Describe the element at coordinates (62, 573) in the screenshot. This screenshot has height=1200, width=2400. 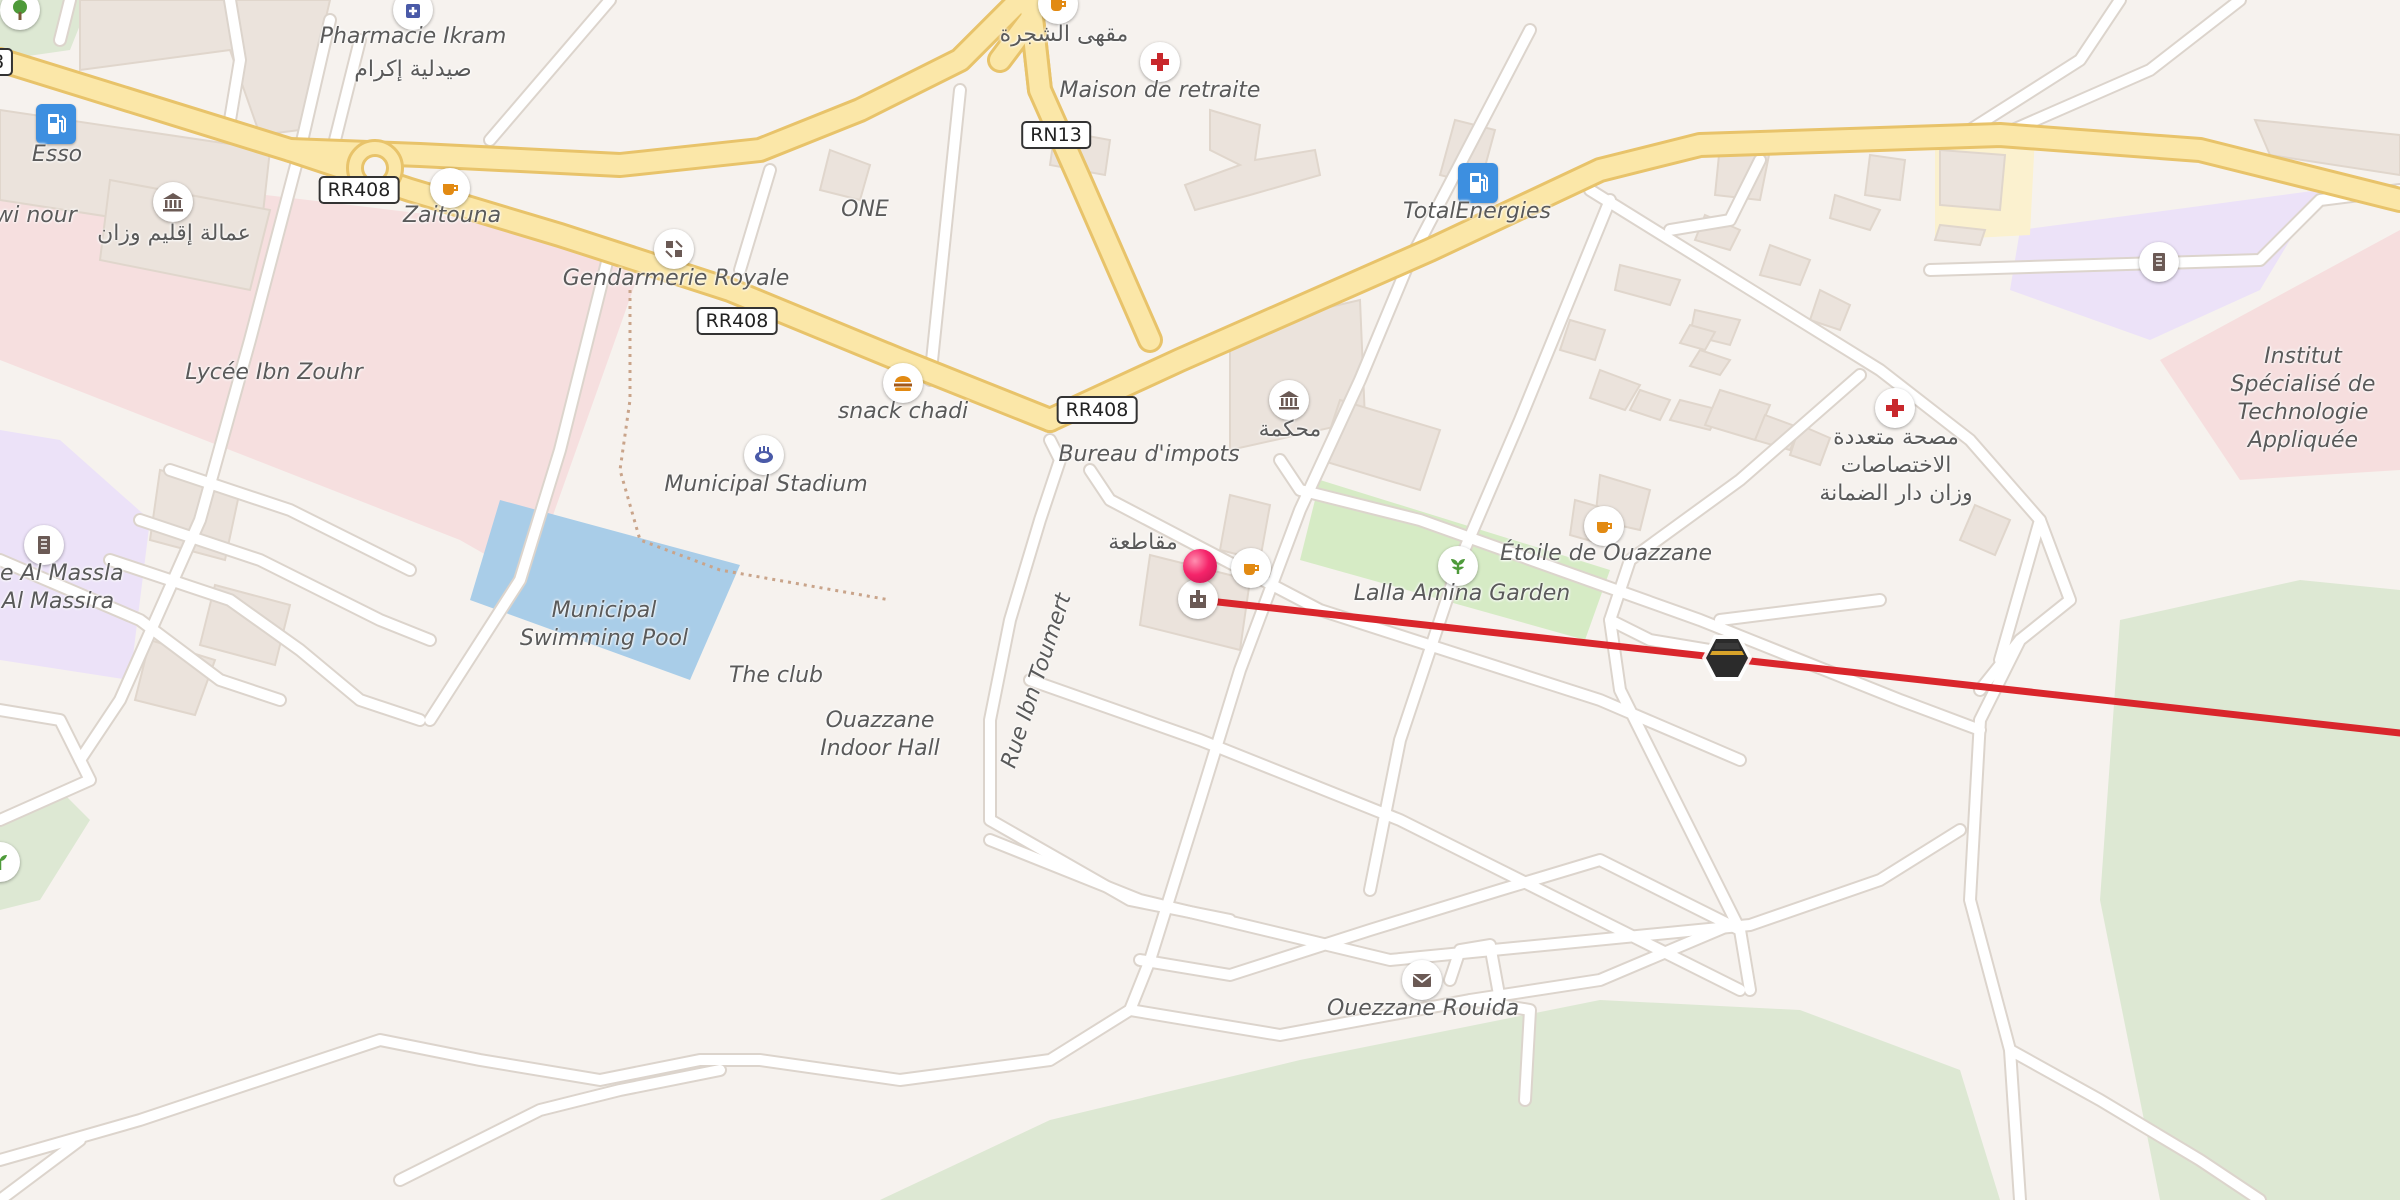
I see `area-label: ole Al Massla` at that location.